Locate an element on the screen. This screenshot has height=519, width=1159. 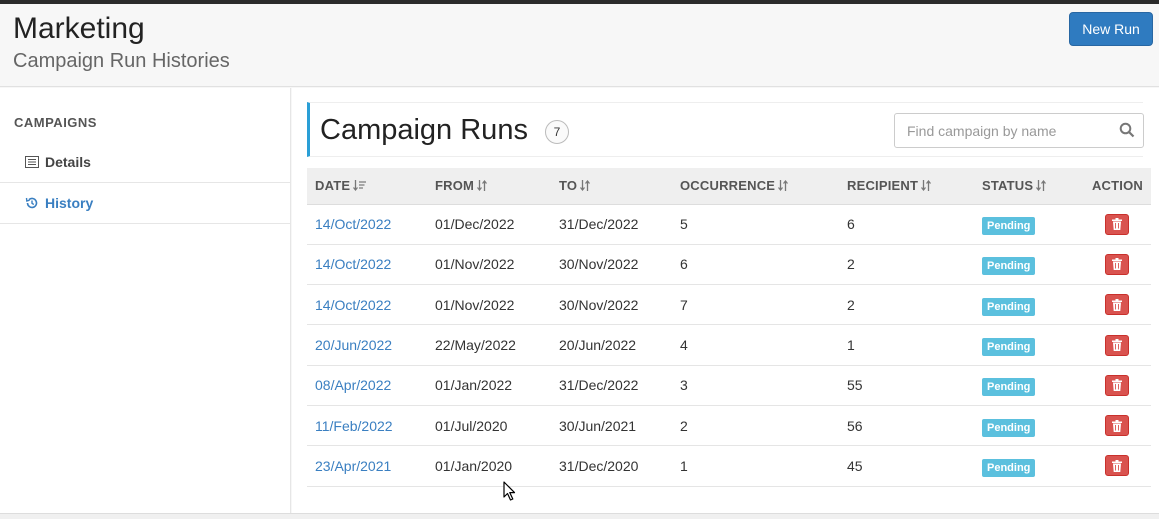
sidebar-item-label: History is located at coordinates (69, 203).